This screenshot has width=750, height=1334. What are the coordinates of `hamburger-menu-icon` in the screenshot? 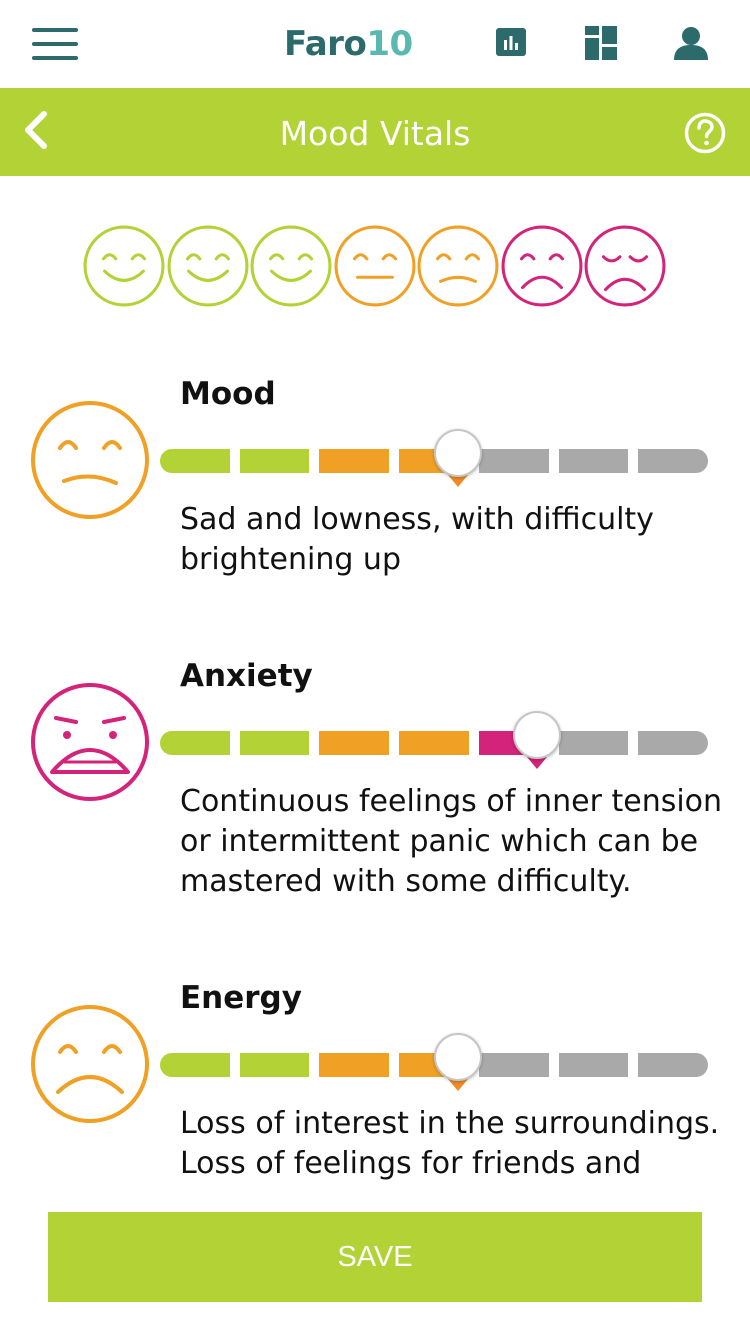 It's located at (55, 44).